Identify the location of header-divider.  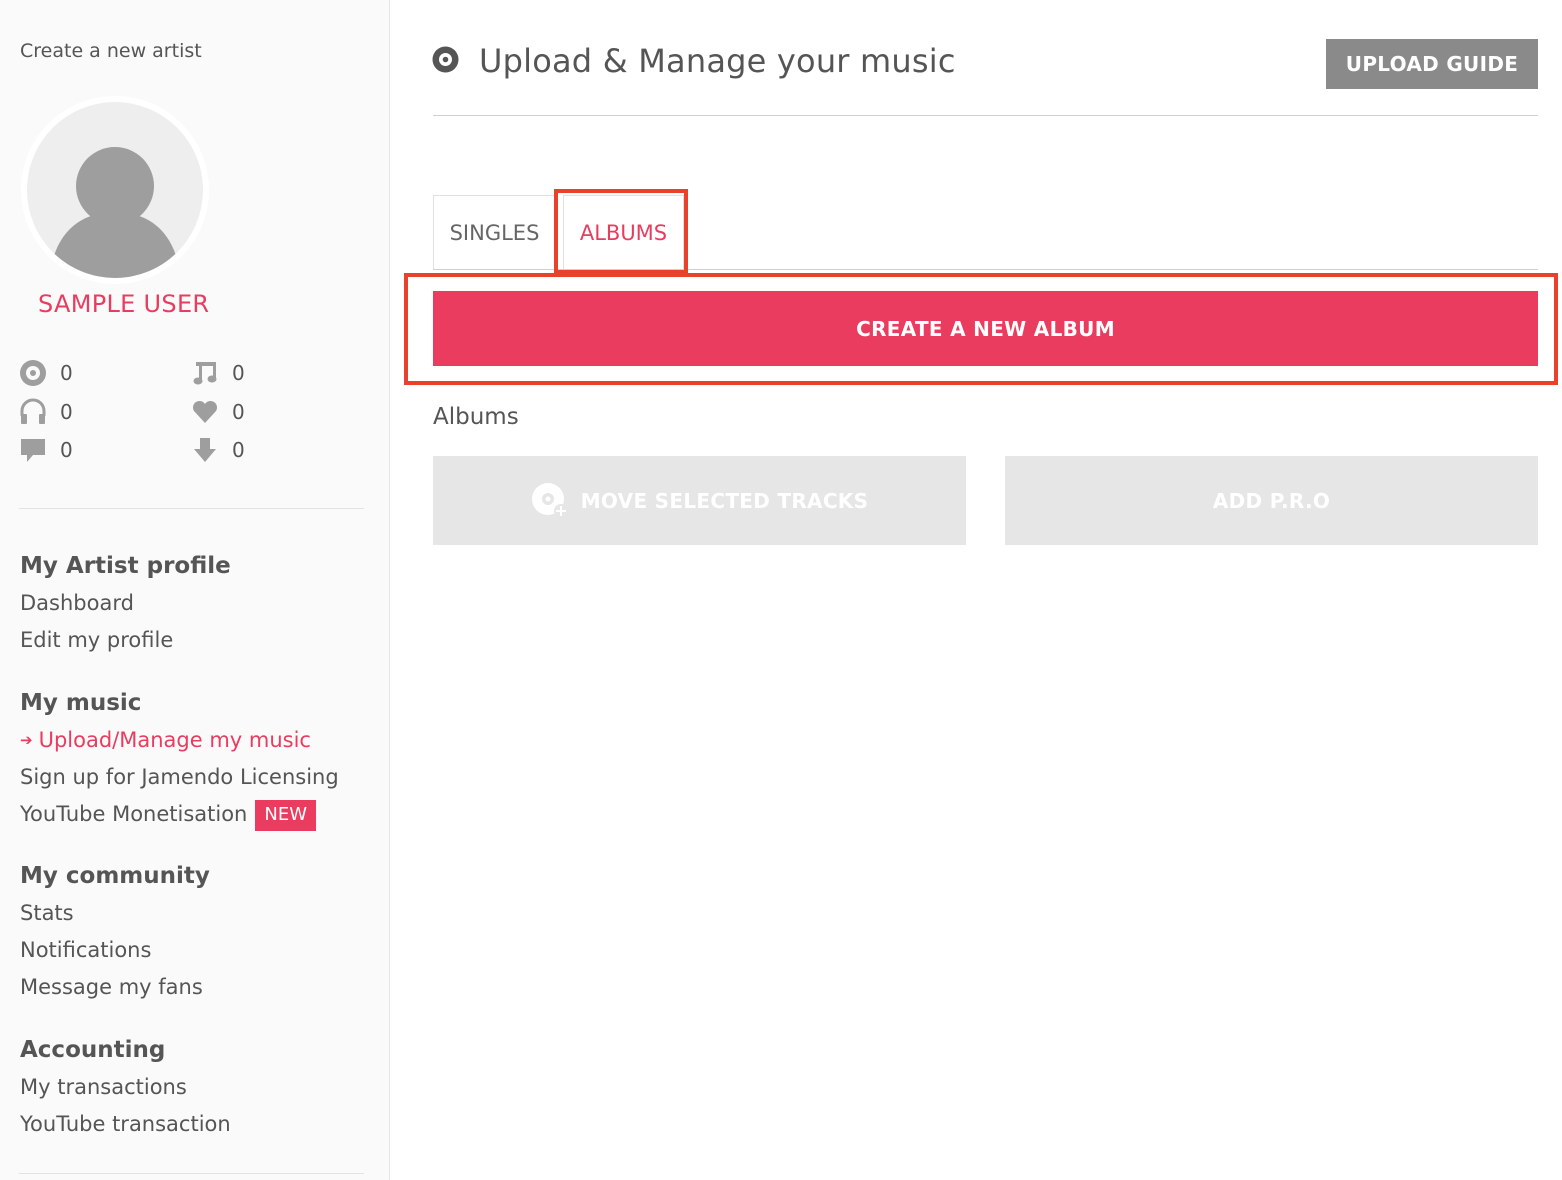
(985, 115).